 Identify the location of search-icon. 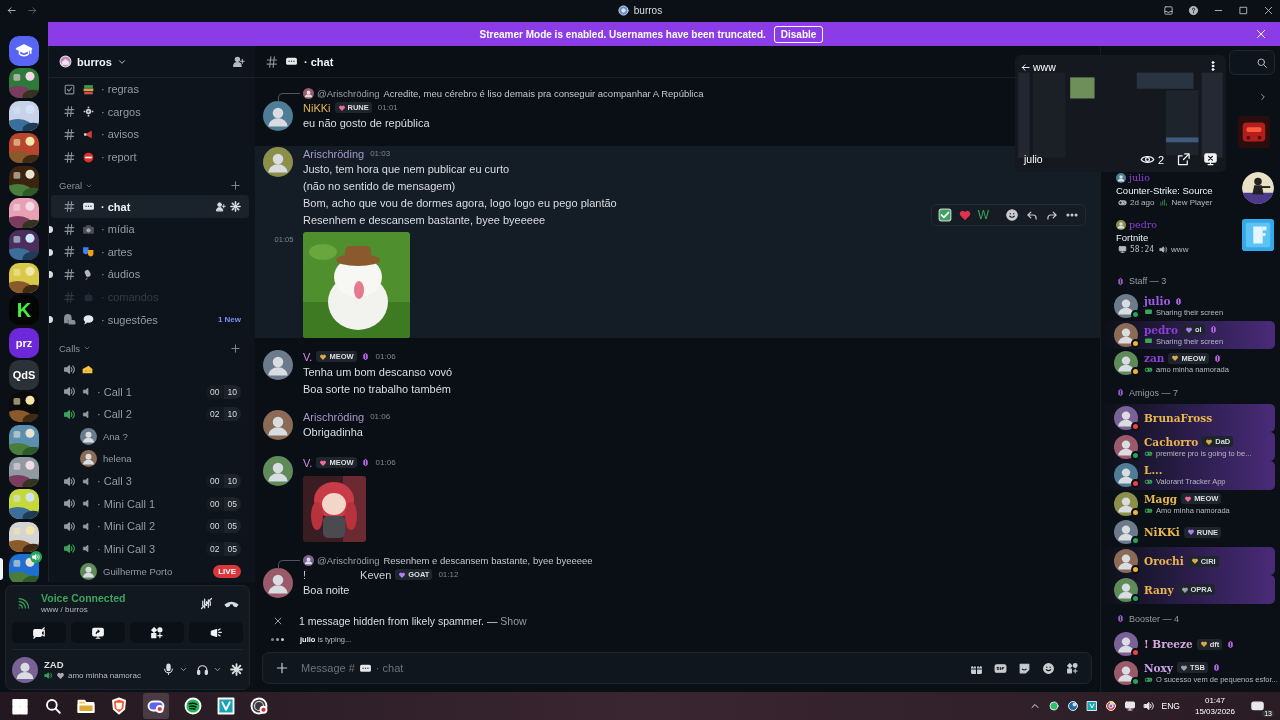
(53, 706).